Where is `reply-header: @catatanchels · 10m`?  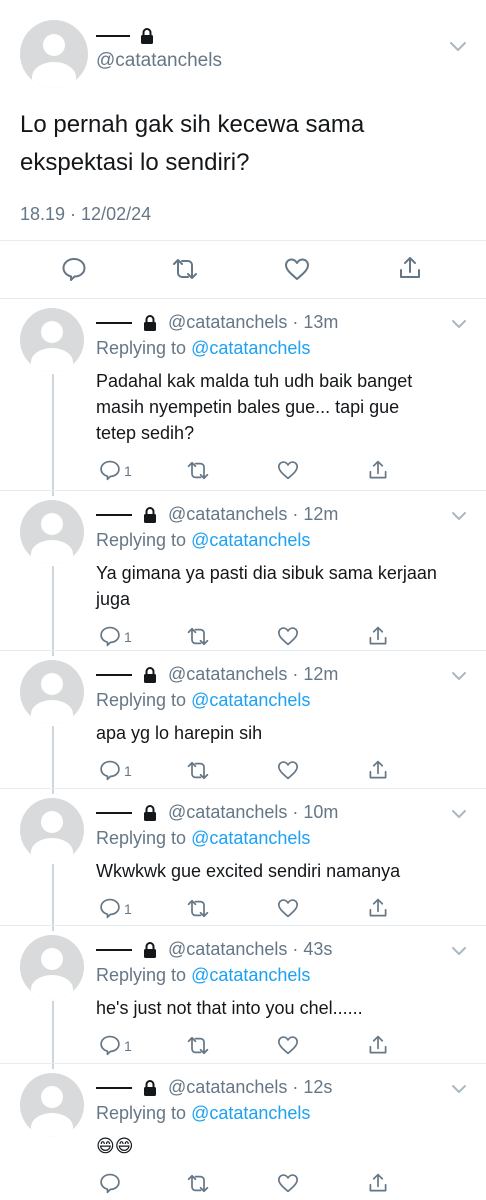 reply-header: @catatanchels · 10m is located at coordinates (217, 812).